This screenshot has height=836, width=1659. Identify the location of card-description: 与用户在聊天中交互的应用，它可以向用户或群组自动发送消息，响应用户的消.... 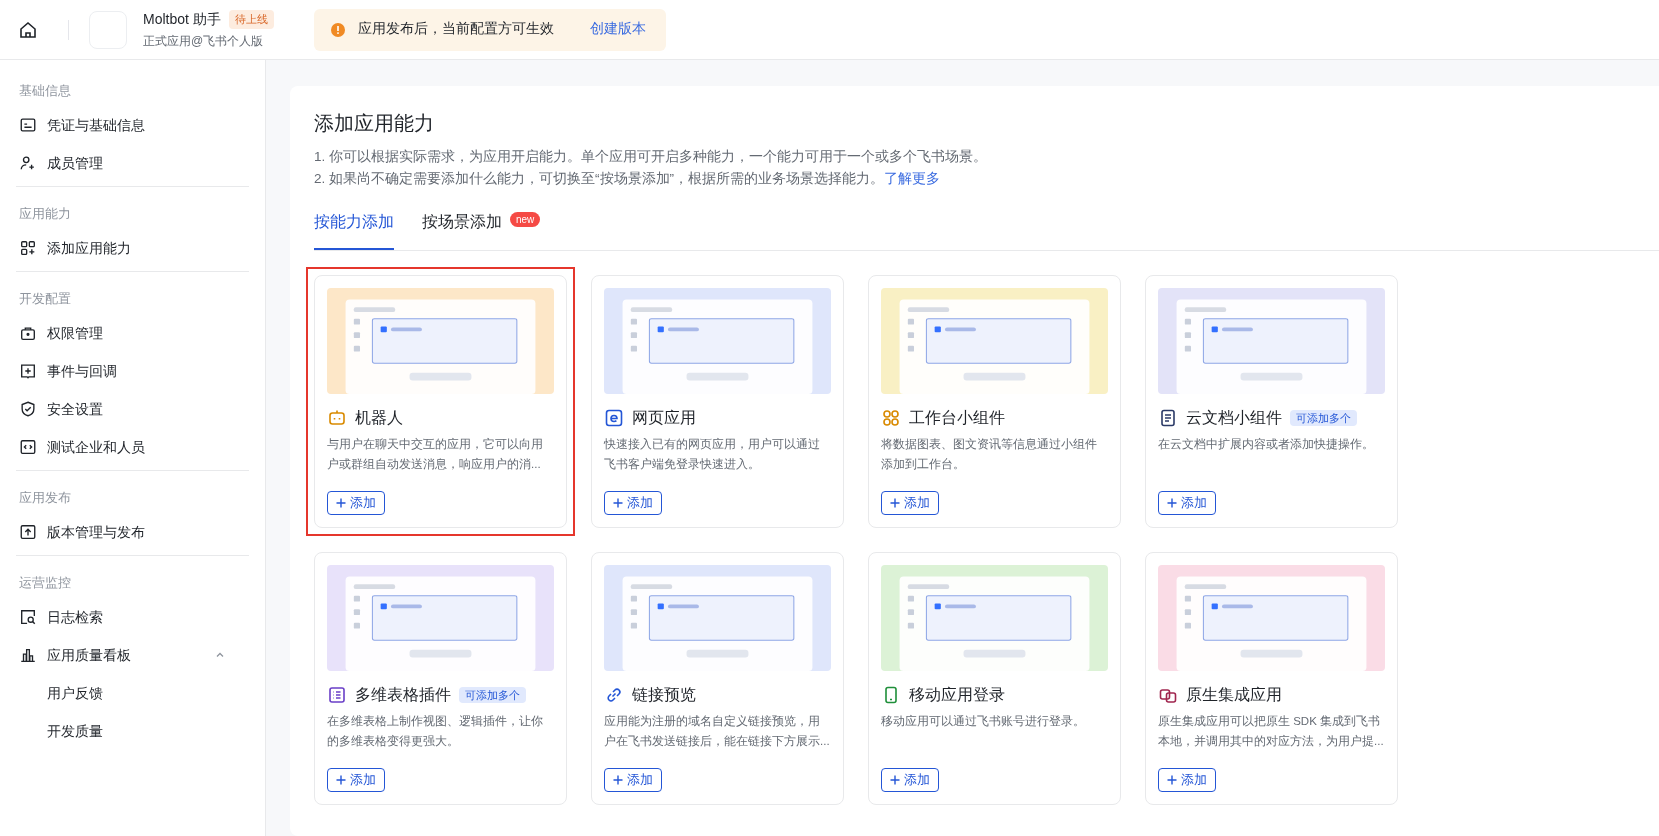
(435, 454).